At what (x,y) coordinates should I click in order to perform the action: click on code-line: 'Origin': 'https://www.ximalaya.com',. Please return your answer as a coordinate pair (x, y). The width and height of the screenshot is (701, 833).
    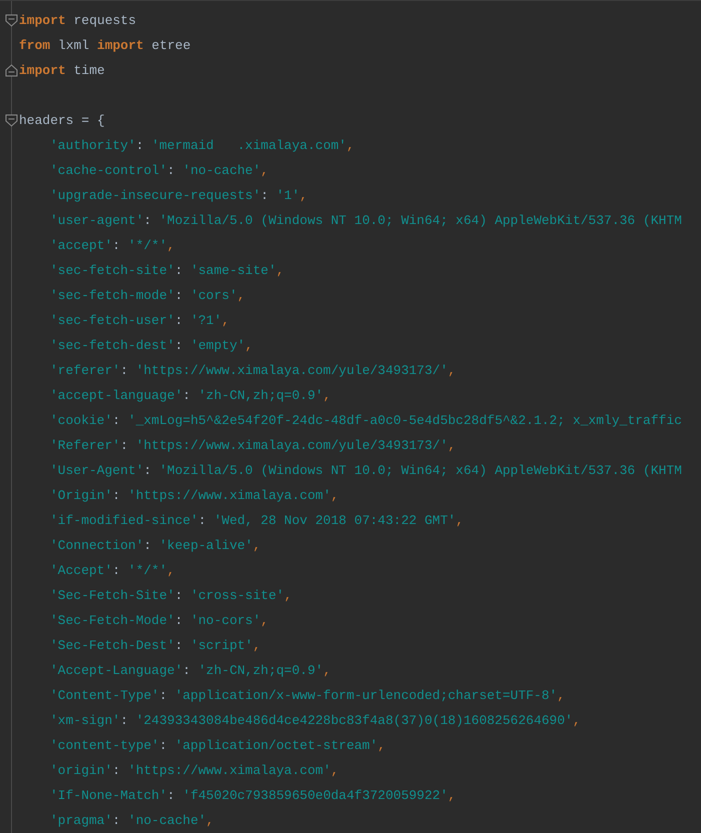
    Looking at the image, I should click on (194, 496).